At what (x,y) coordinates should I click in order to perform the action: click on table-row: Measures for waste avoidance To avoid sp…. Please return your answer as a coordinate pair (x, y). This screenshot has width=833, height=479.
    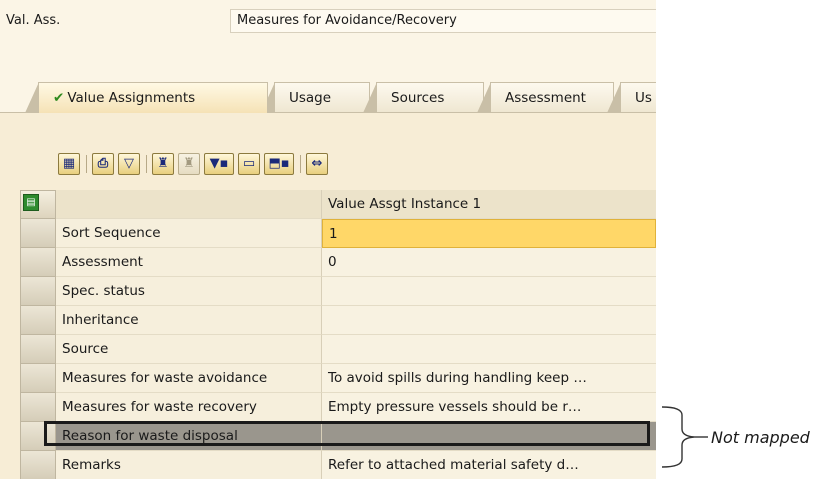
    Looking at the image, I should click on (338, 378).